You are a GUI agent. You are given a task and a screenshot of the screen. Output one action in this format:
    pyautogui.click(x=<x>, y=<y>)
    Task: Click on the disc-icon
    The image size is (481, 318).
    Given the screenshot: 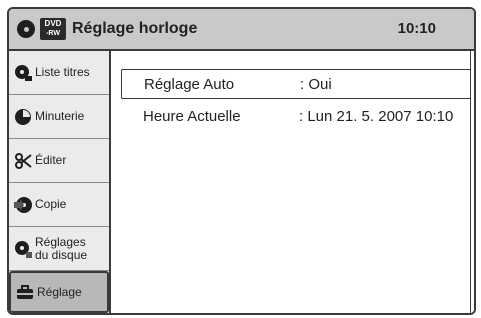 What is the action you would take?
    pyautogui.click(x=26, y=29)
    